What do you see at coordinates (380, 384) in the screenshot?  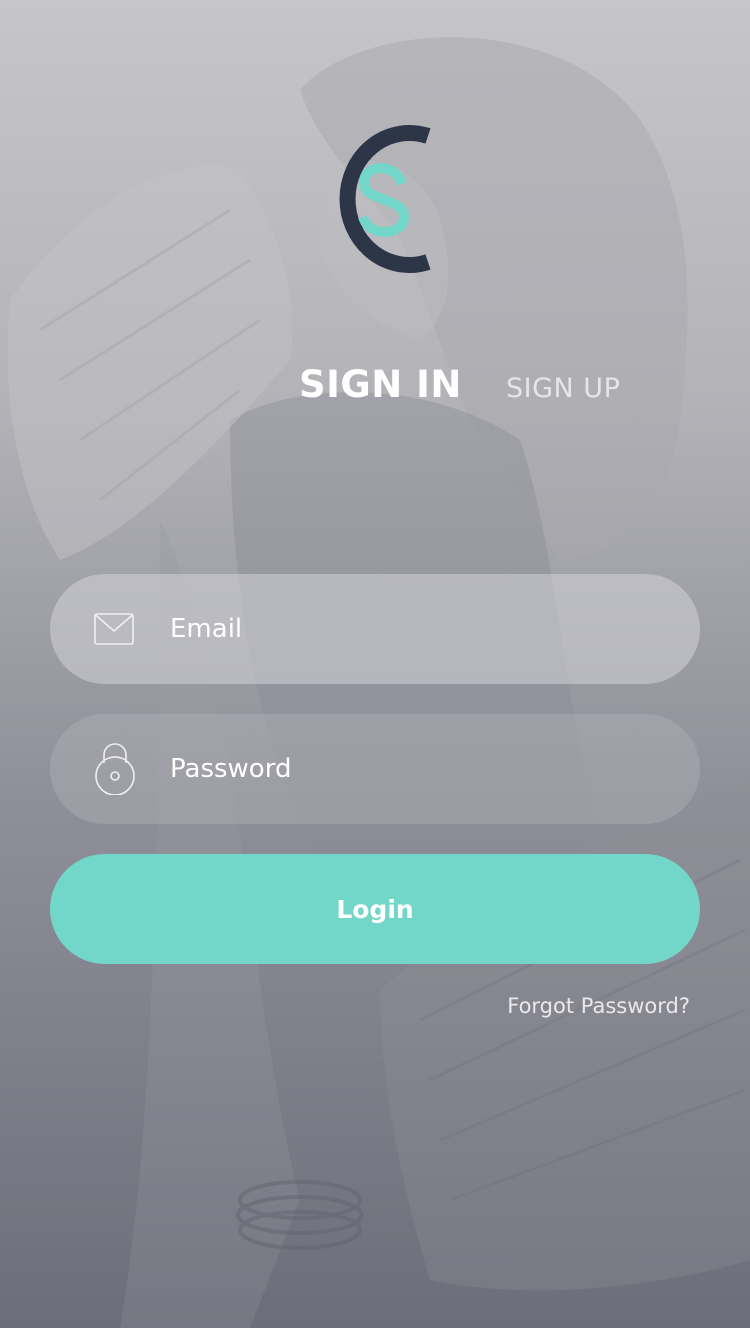 I see `tab-sign-in: SIGN IN` at bounding box center [380, 384].